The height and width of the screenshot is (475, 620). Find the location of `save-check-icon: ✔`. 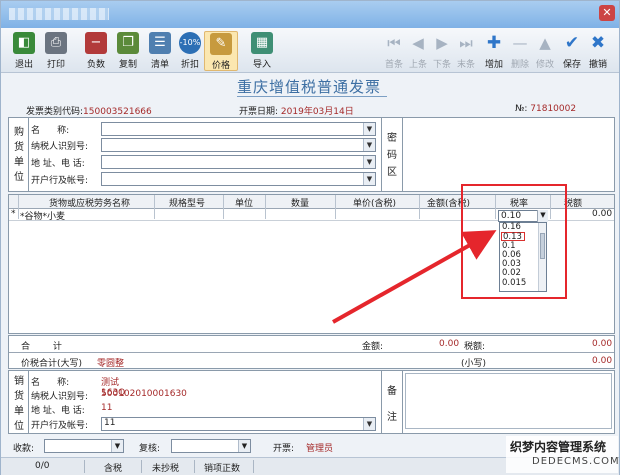

save-check-icon: ✔ is located at coordinates (572, 43).